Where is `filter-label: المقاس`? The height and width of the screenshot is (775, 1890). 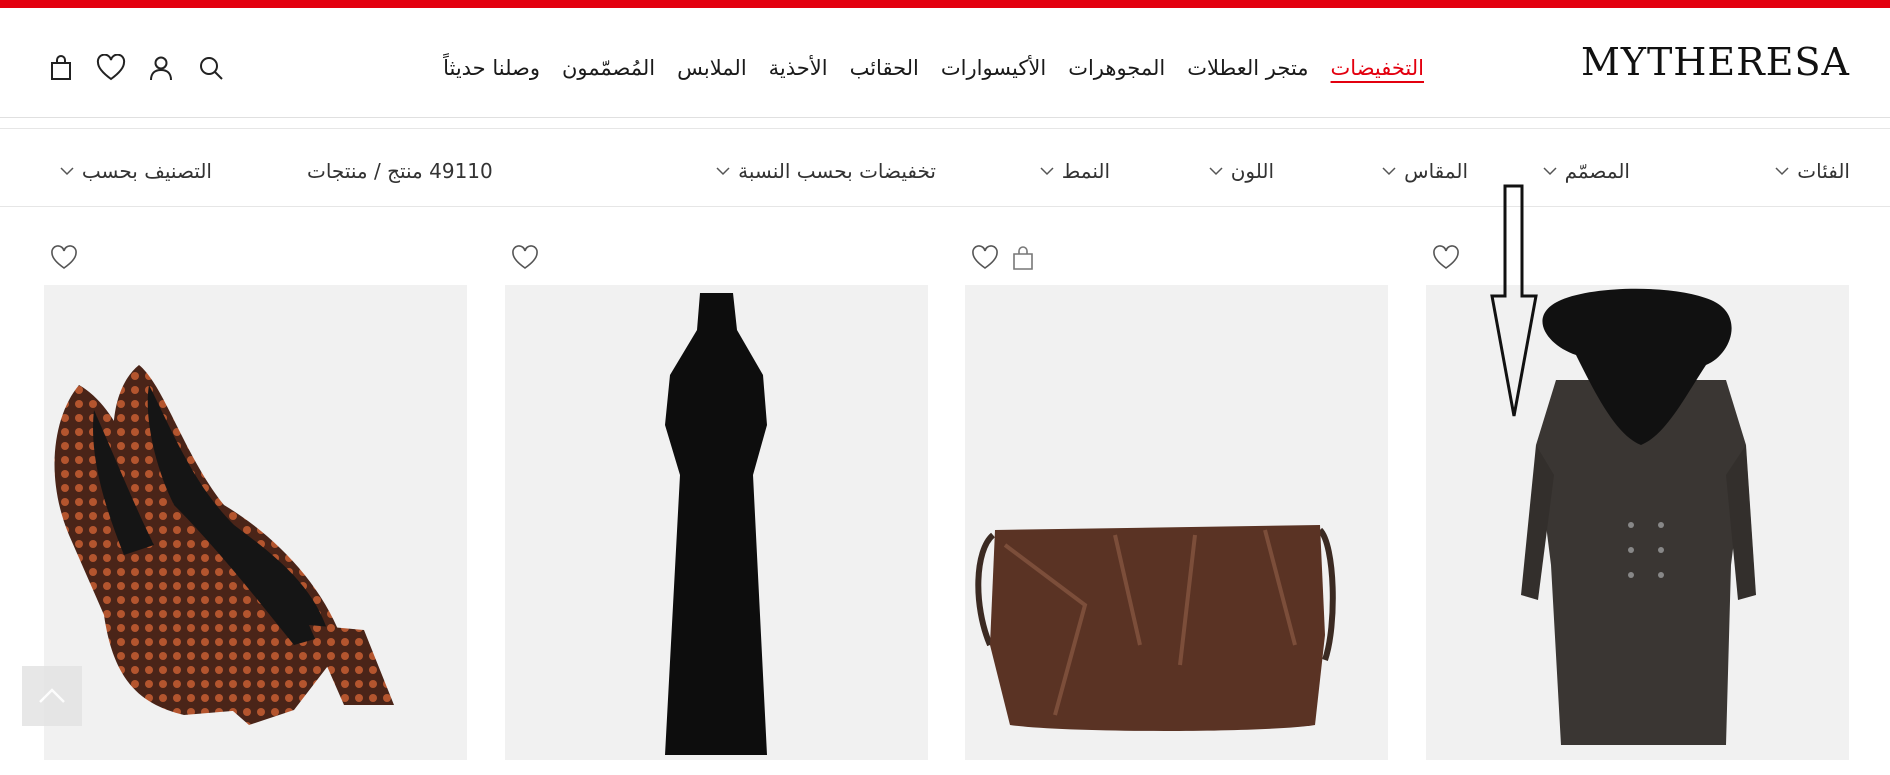 filter-label: المقاس is located at coordinates (1436, 171).